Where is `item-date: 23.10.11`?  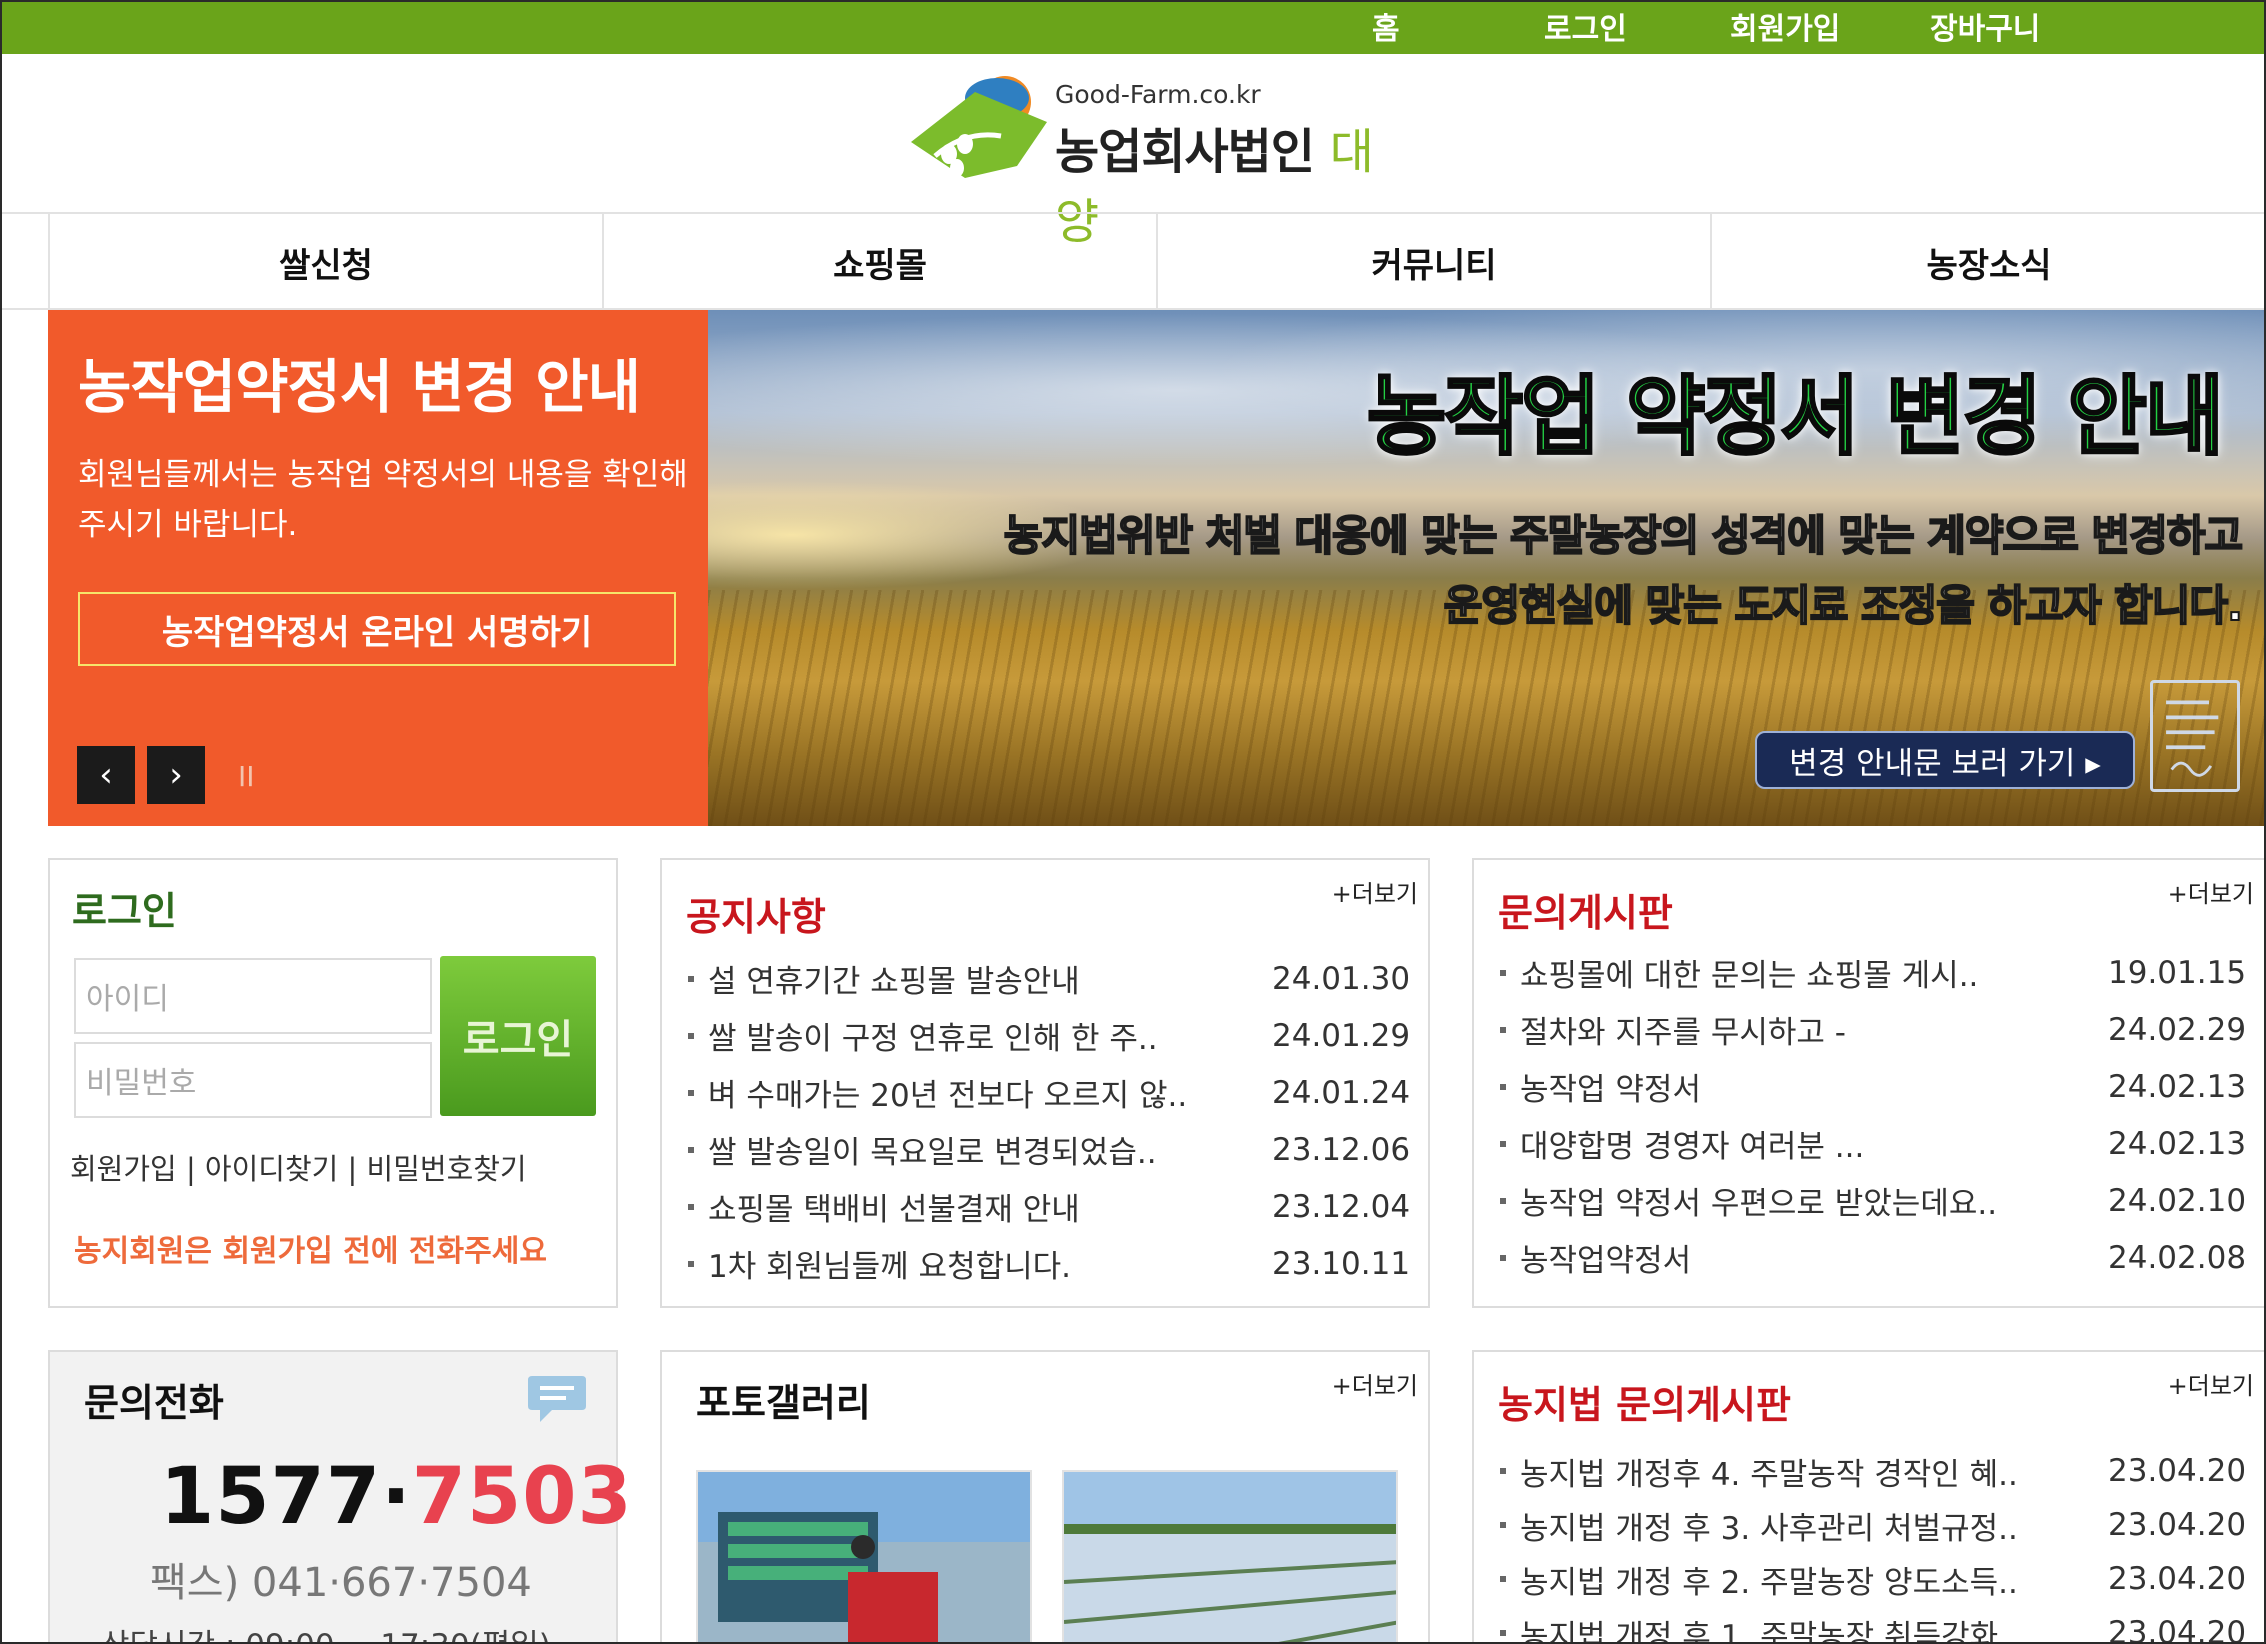 item-date: 23.10.11 is located at coordinates (1341, 1263).